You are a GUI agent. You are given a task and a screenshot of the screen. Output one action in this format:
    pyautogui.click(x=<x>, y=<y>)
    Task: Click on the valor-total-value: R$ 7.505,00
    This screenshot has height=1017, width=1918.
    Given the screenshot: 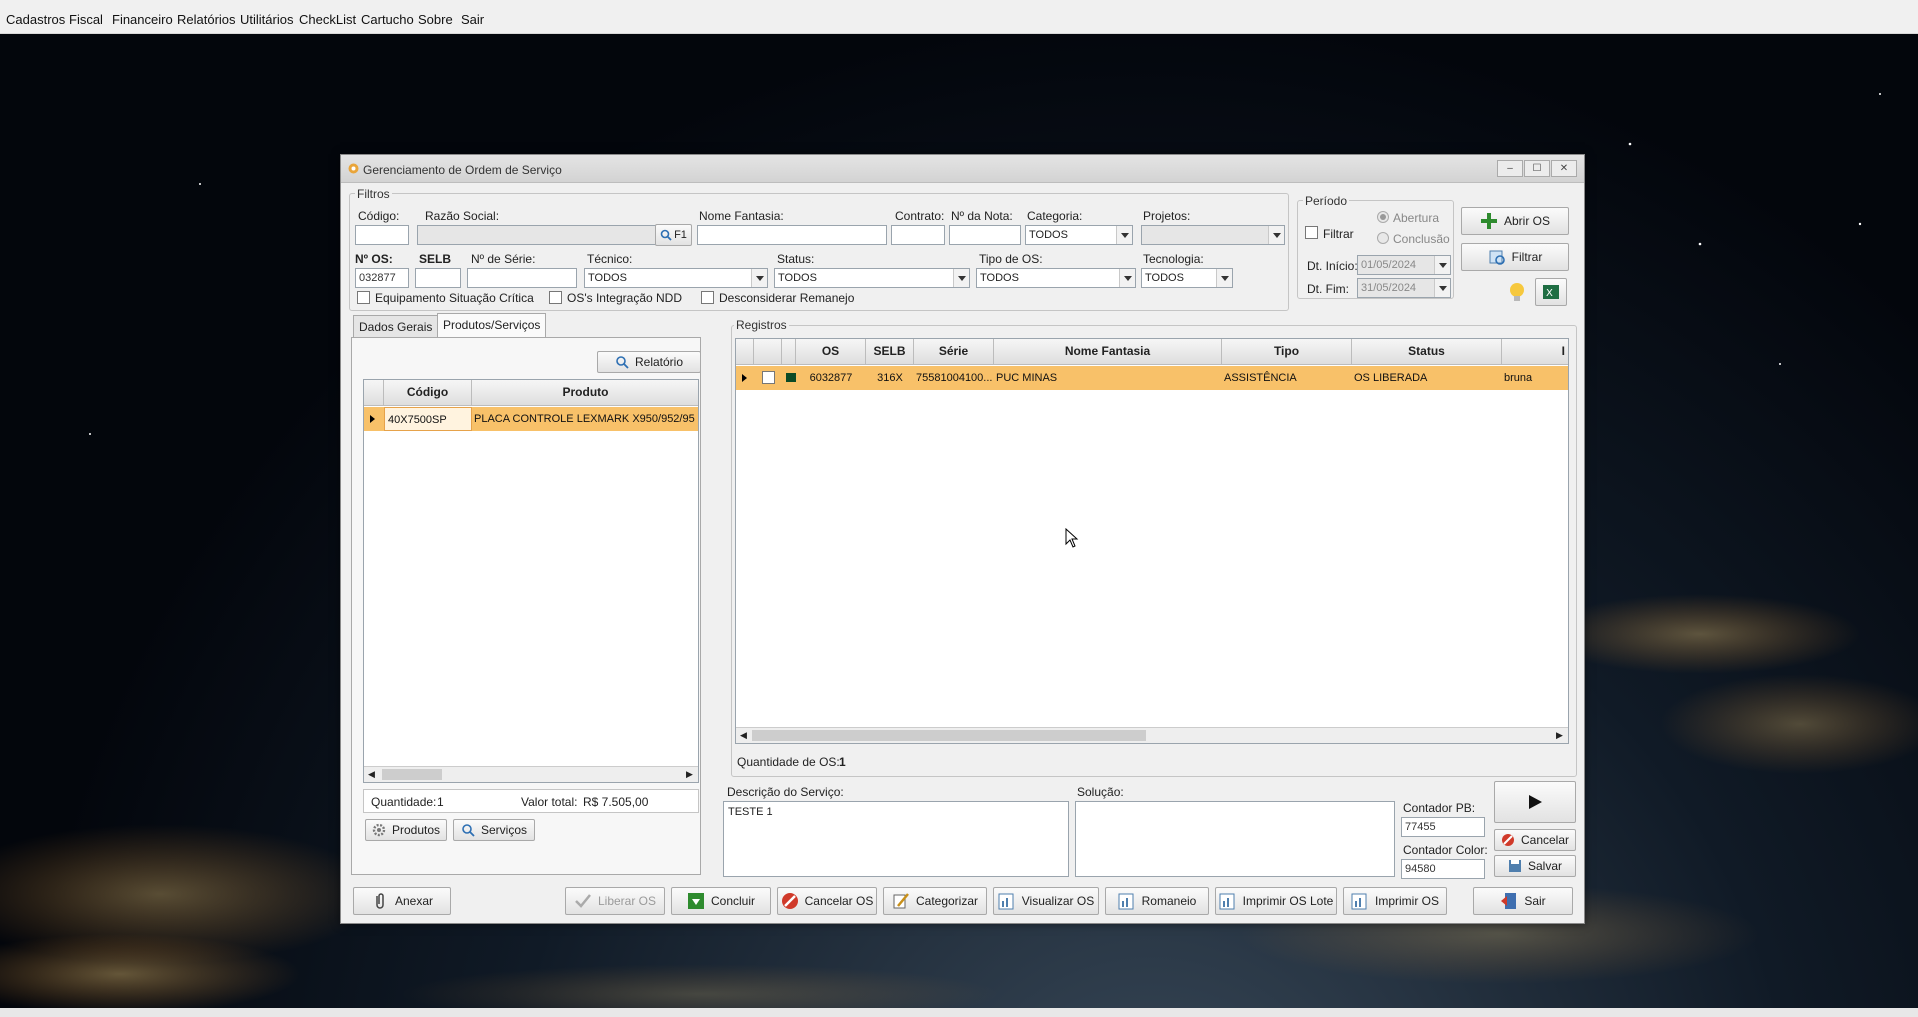 What is the action you would take?
    pyautogui.click(x=616, y=802)
    